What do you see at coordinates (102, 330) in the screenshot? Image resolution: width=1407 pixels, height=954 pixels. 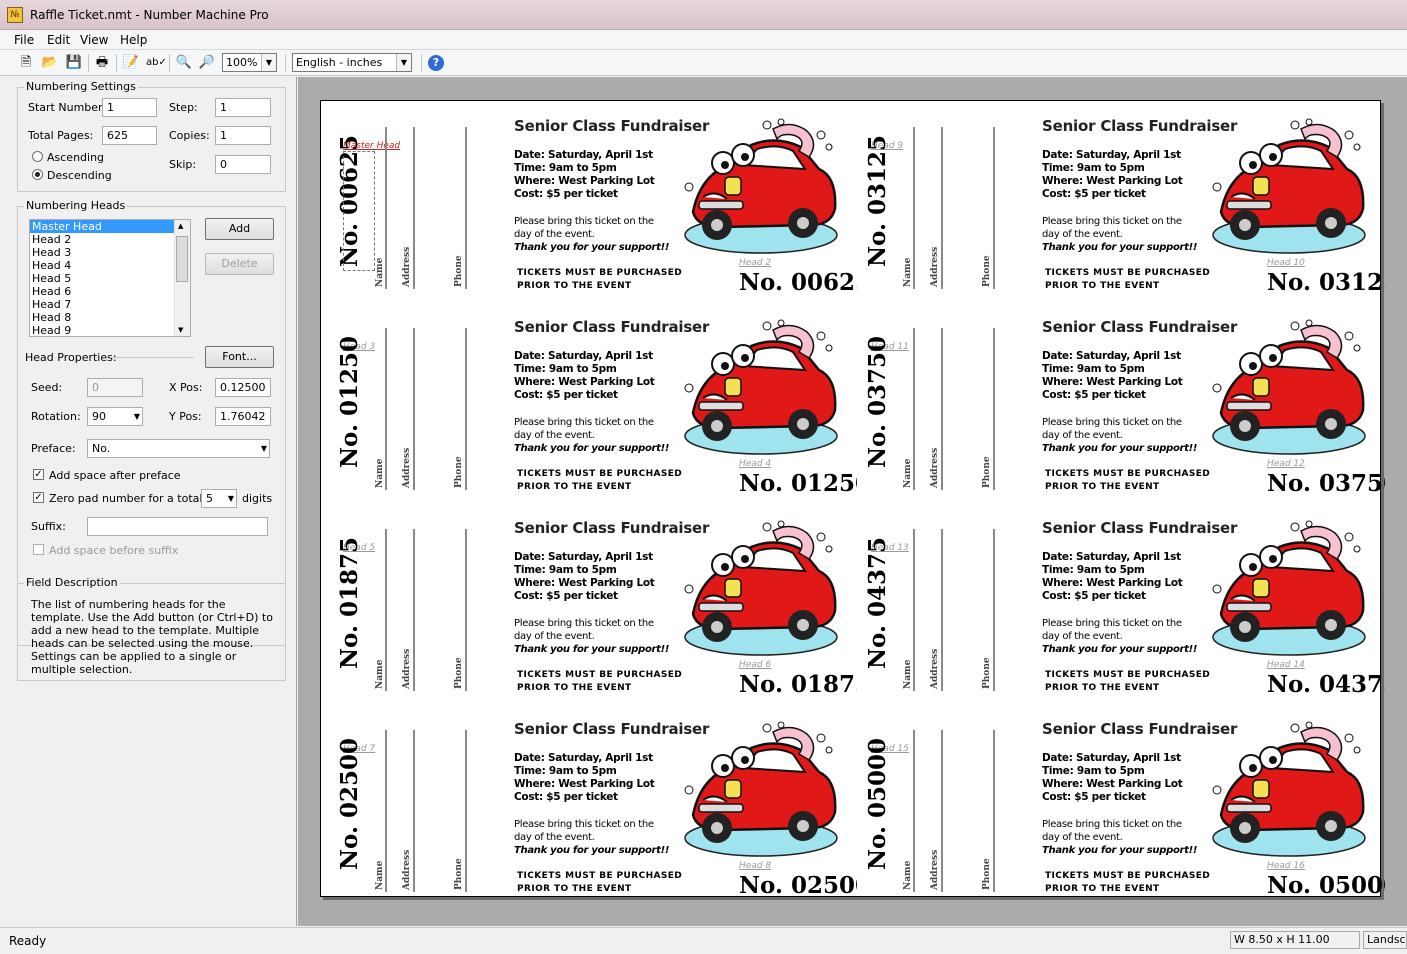 I see `list-item: Head 9` at bounding box center [102, 330].